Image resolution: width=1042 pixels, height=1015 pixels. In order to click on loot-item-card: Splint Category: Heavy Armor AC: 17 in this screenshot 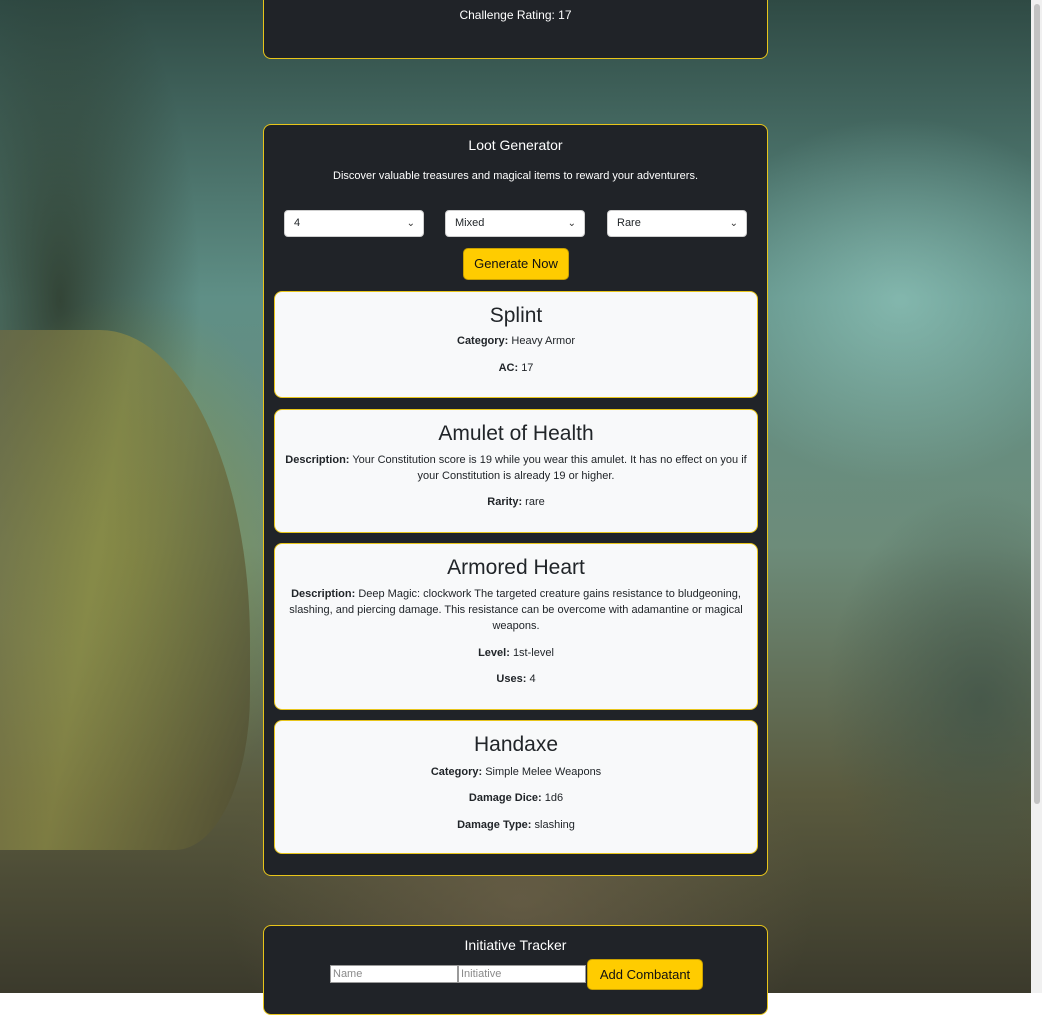, I will do `click(516, 344)`.